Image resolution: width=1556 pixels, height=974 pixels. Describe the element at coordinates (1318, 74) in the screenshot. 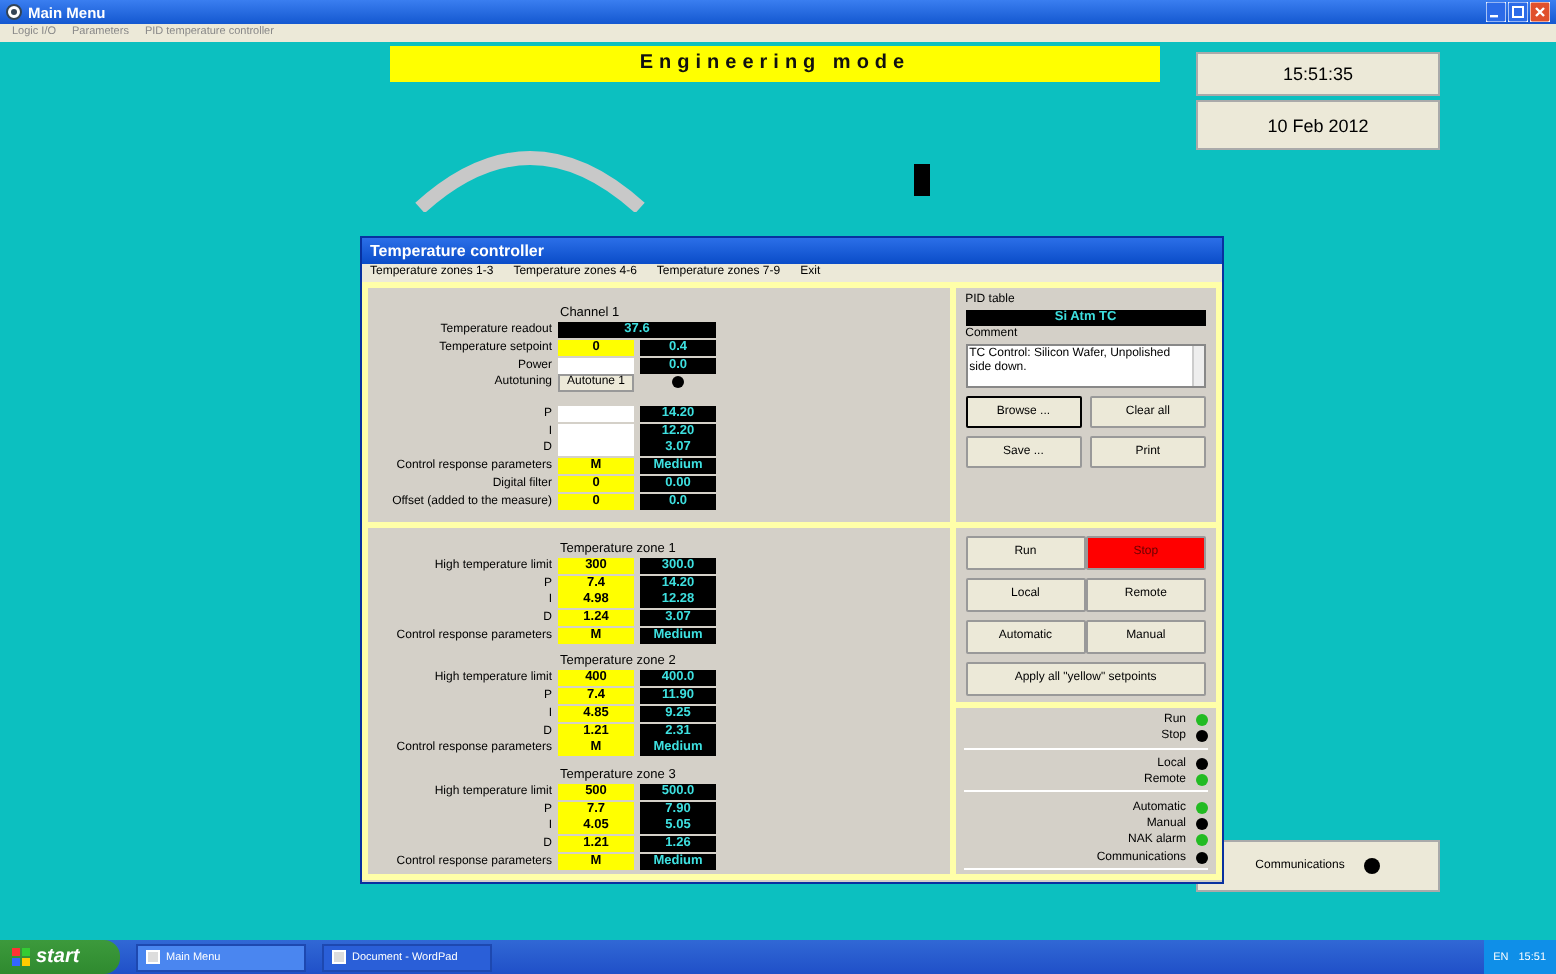

I see `clock-display: 15:51:35` at that location.